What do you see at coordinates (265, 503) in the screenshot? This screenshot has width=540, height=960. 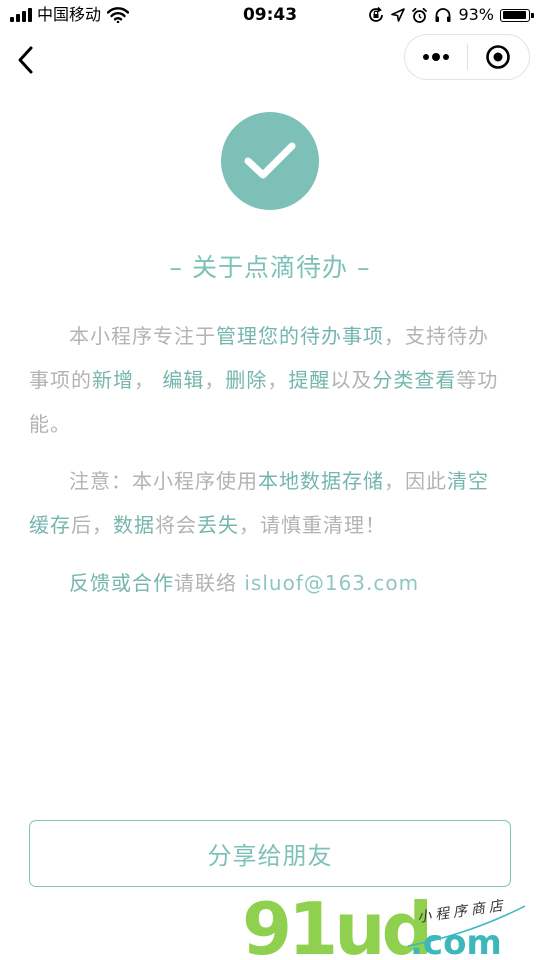 I see `notice-paragraph: 注意：本小程序使用本地数据存储，因此清空缓存后，数据将会丢失，请慎重清理！` at bounding box center [265, 503].